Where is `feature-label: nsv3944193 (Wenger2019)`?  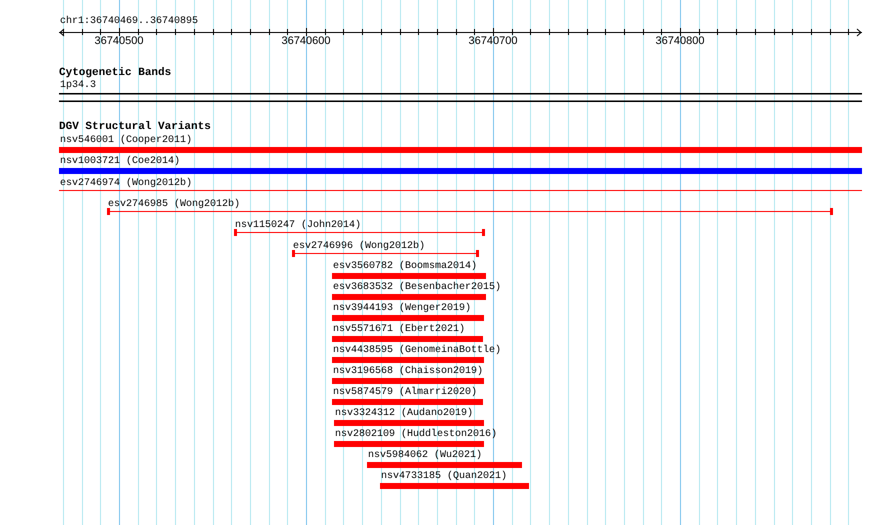
feature-label: nsv3944193 (Wenger2019) is located at coordinates (402, 308).